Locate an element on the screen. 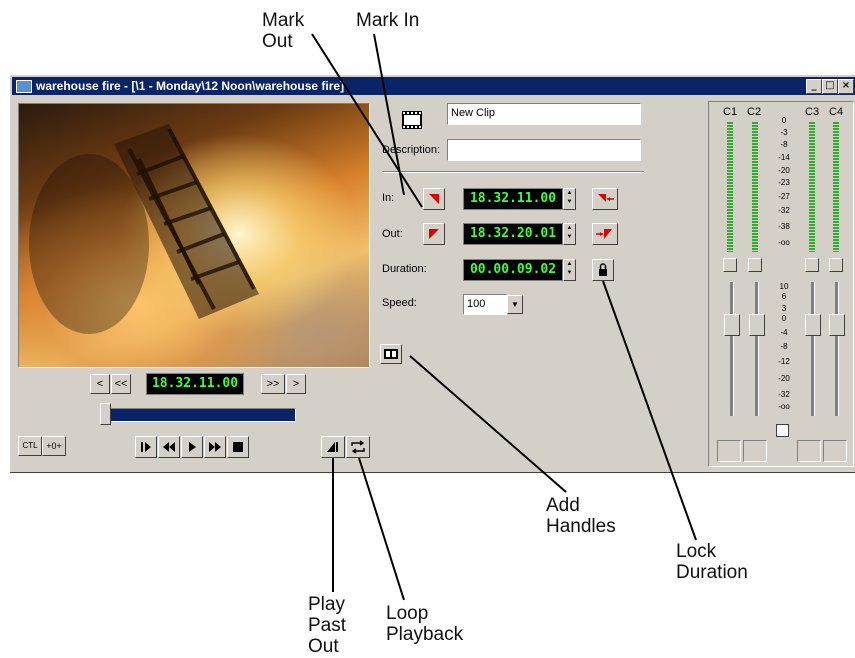  go-to-out-button is located at coordinates (605, 234).